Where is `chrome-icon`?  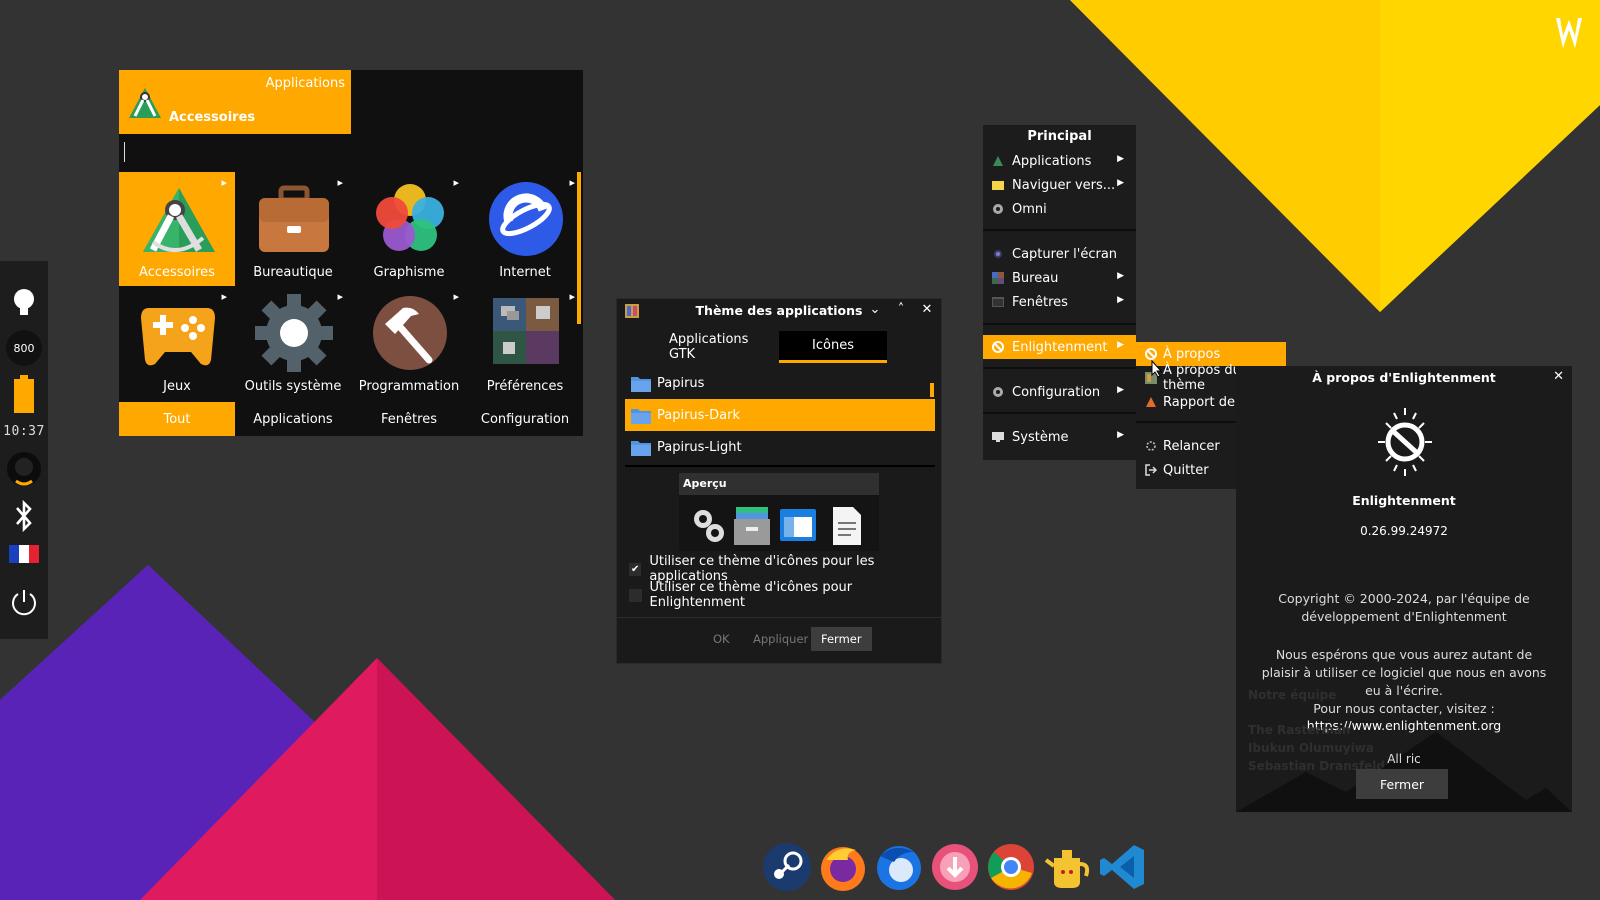
chrome-icon is located at coordinates (1011, 867).